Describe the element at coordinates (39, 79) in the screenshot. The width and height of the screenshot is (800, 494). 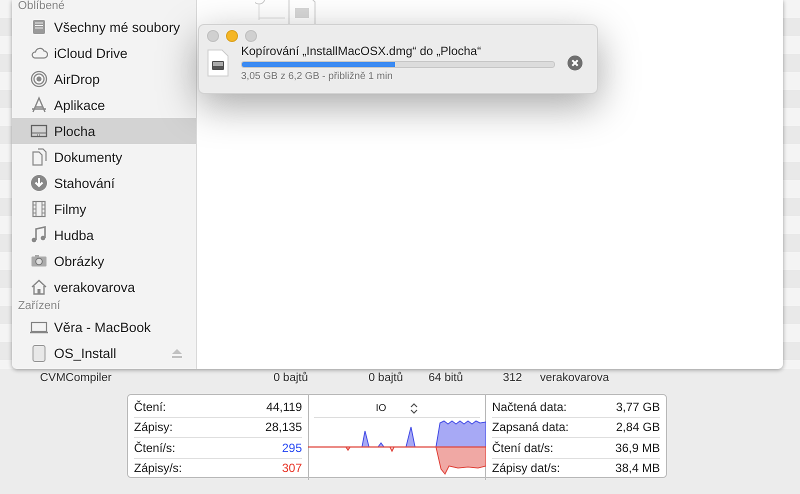
I see `airdrop-rings-icon` at that location.